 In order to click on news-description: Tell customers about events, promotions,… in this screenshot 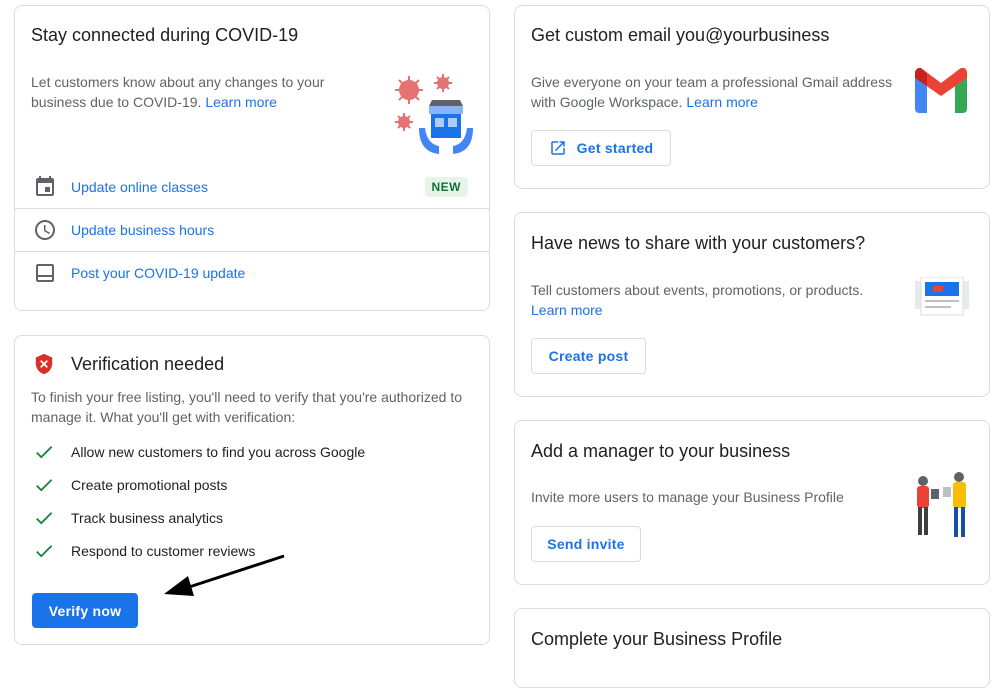, I will do `click(703, 300)`.